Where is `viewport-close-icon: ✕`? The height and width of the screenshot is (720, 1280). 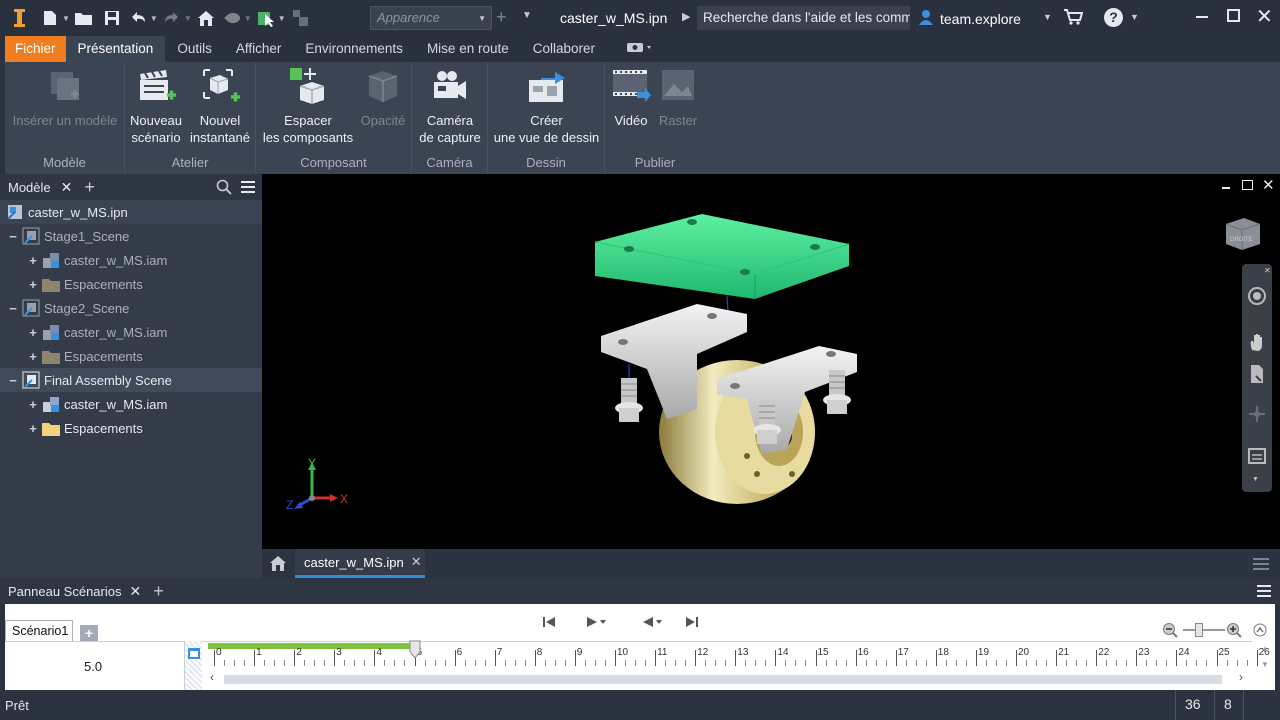 viewport-close-icon: ✕ is located at coordinates (1268, 185).